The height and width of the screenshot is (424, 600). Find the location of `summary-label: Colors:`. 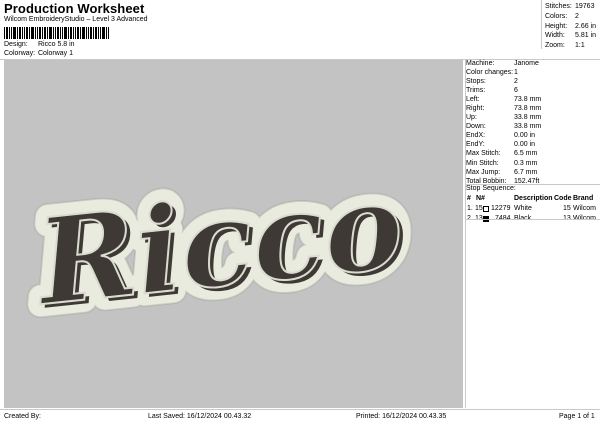

summary-label: Colors: is located at coordinates (556, 16).